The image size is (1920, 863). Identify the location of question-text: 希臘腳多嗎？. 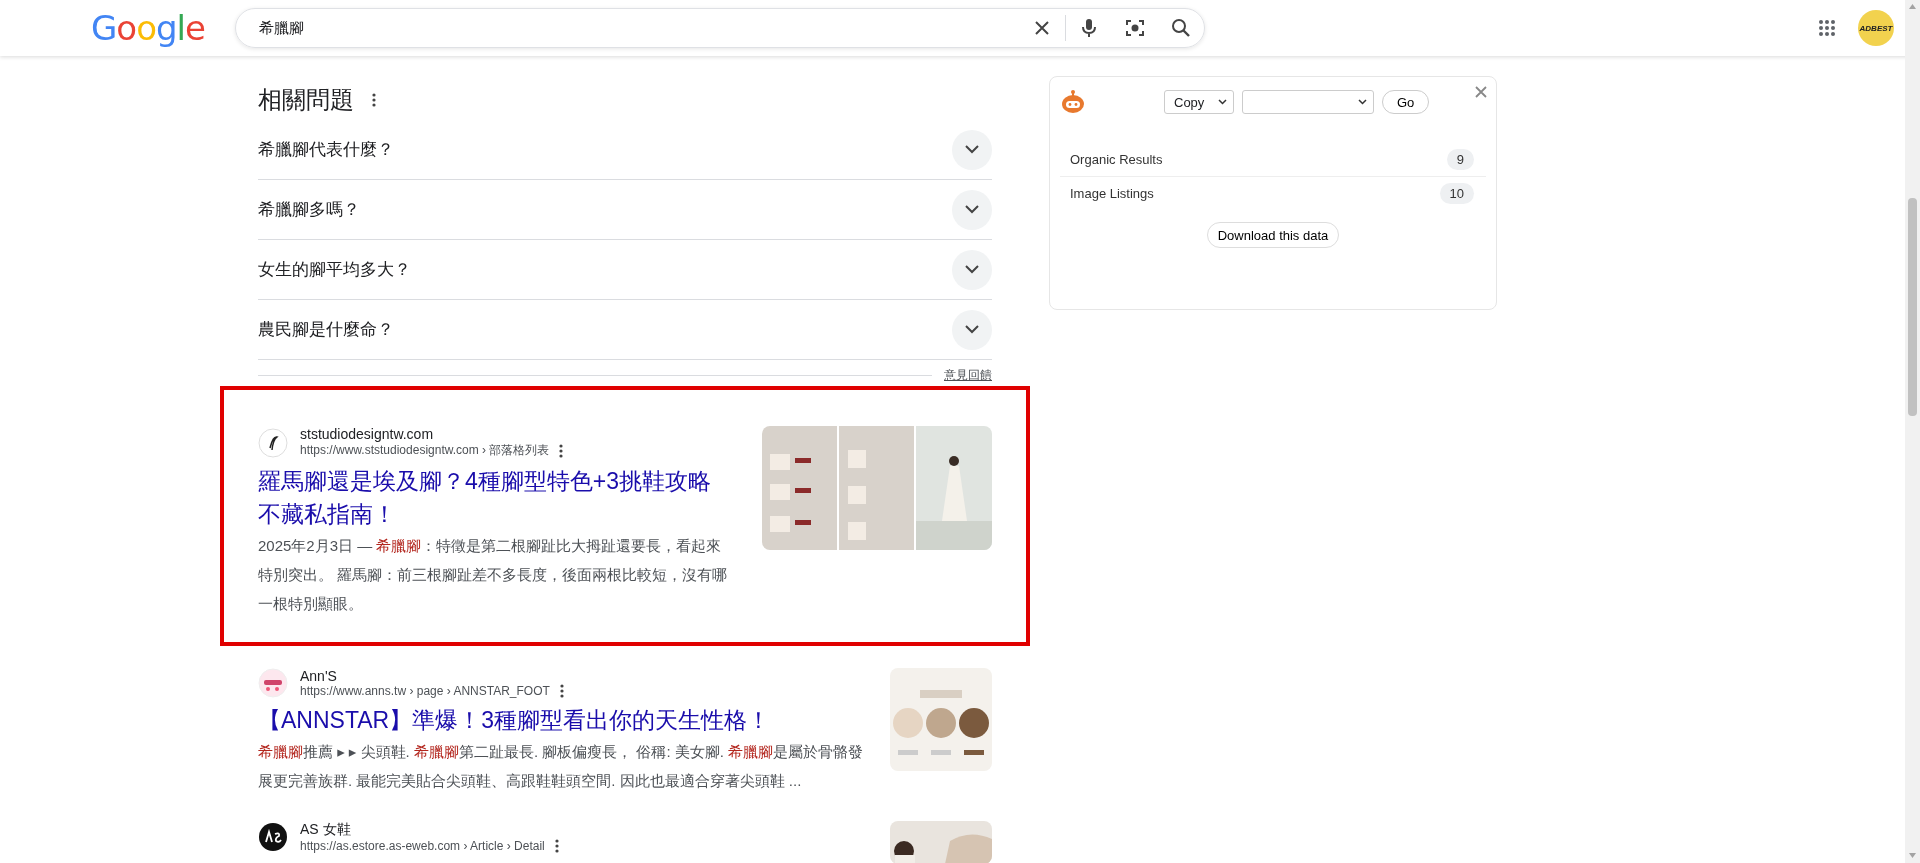
(309, 210).